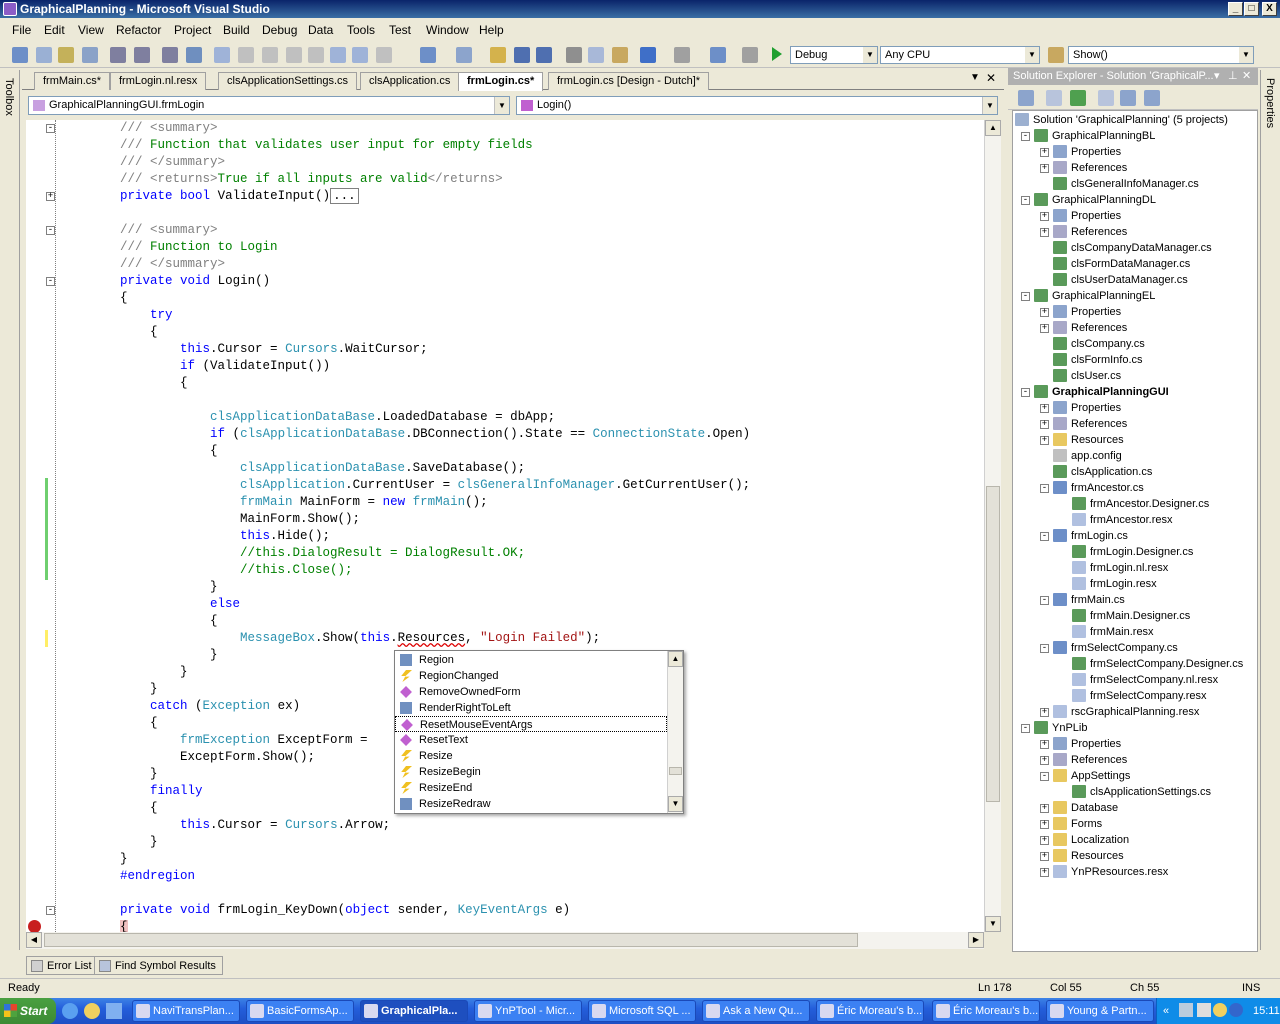  Describe the element at coordinates (1251, 9) in the screenshot. I see `maximize-button: □` at that location.